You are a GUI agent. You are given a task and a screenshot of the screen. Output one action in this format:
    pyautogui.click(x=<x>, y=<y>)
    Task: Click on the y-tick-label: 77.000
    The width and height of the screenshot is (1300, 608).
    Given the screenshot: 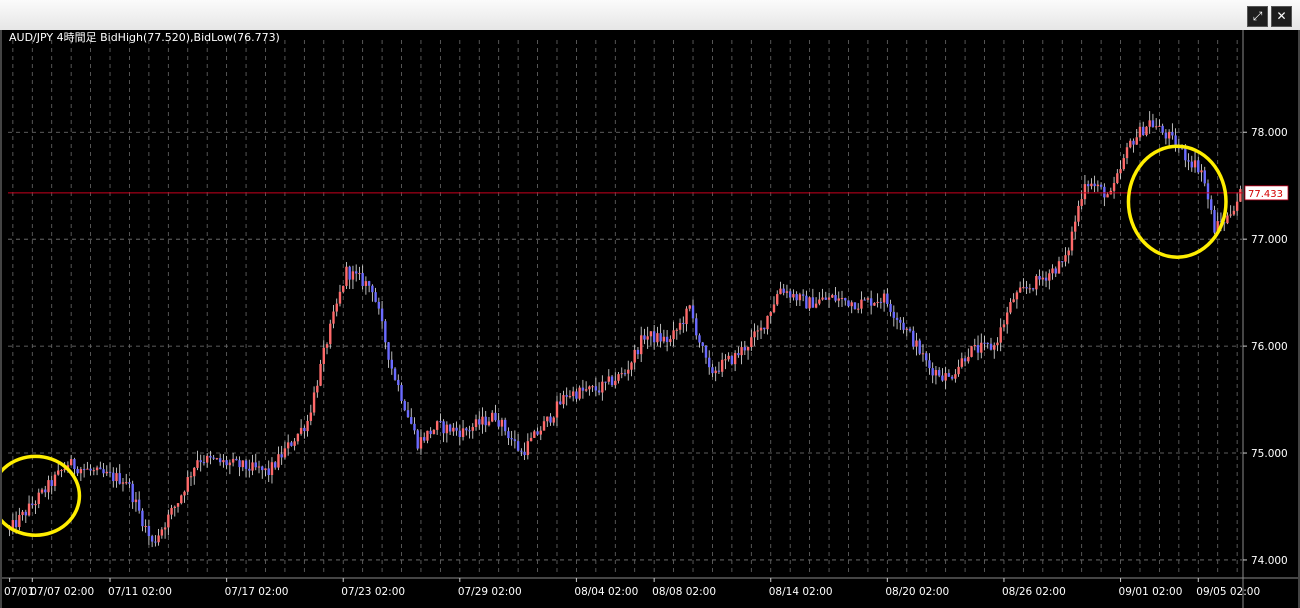 What is the action you would take?
    pyautogui.click(x=1269, y=240)
    